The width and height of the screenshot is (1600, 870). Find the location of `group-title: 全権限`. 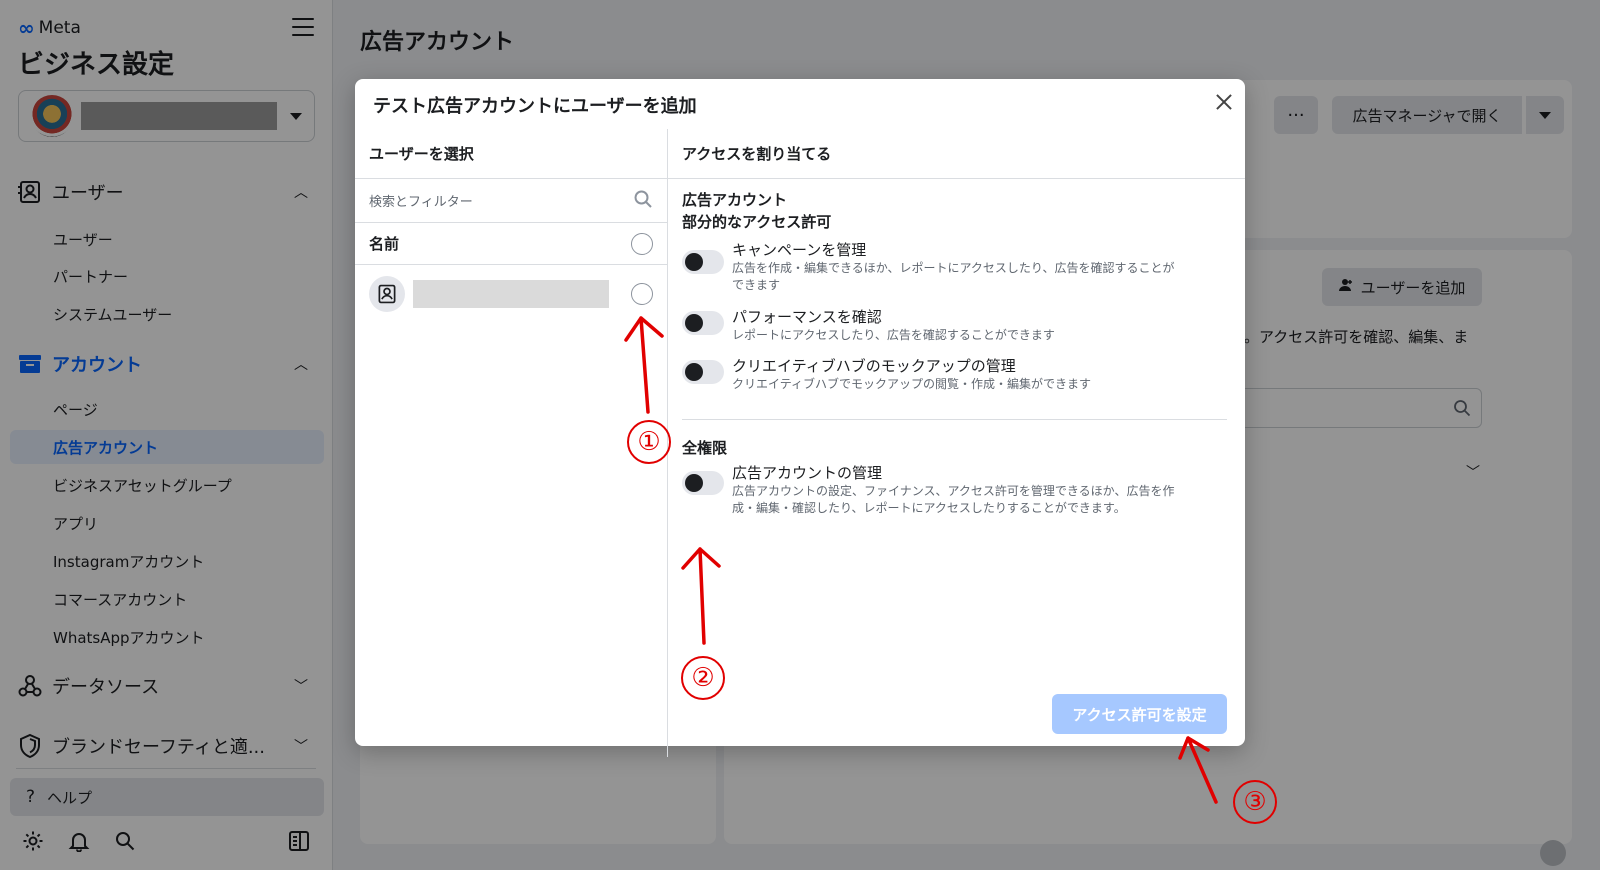

group-title: 全権限 is located at coordinates (705, 448).